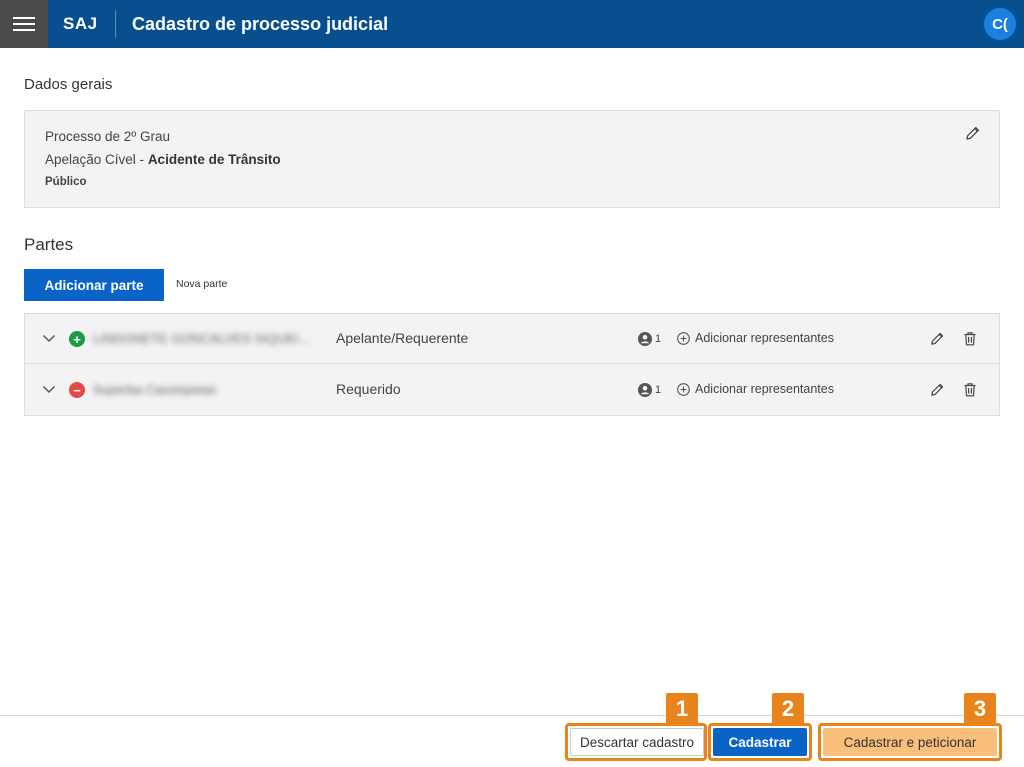 The image size is (1024, 767). Describe the element at coordinates (402, 338) in the screenshot. I see `party-role: Apelante/Requerente` at that location.